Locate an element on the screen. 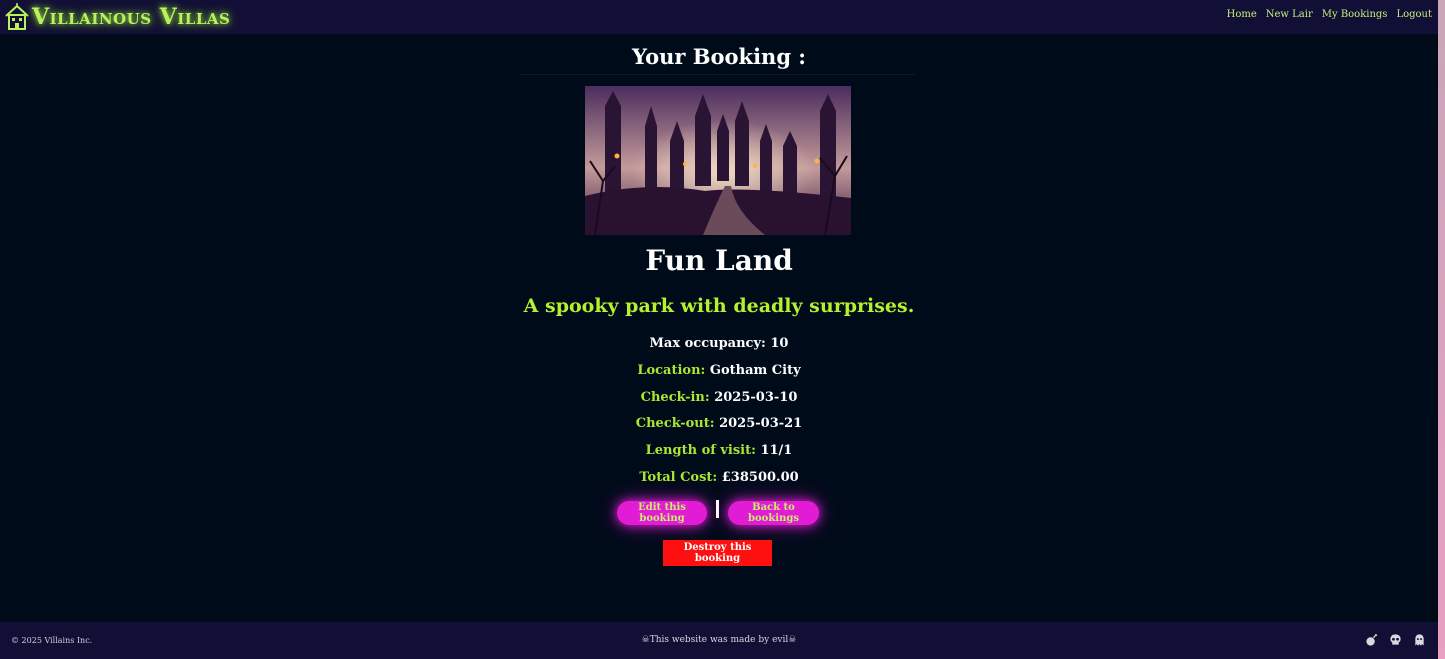 The image size is (1445, 659). haunted-house-icon is located at coordinates (17, 16).